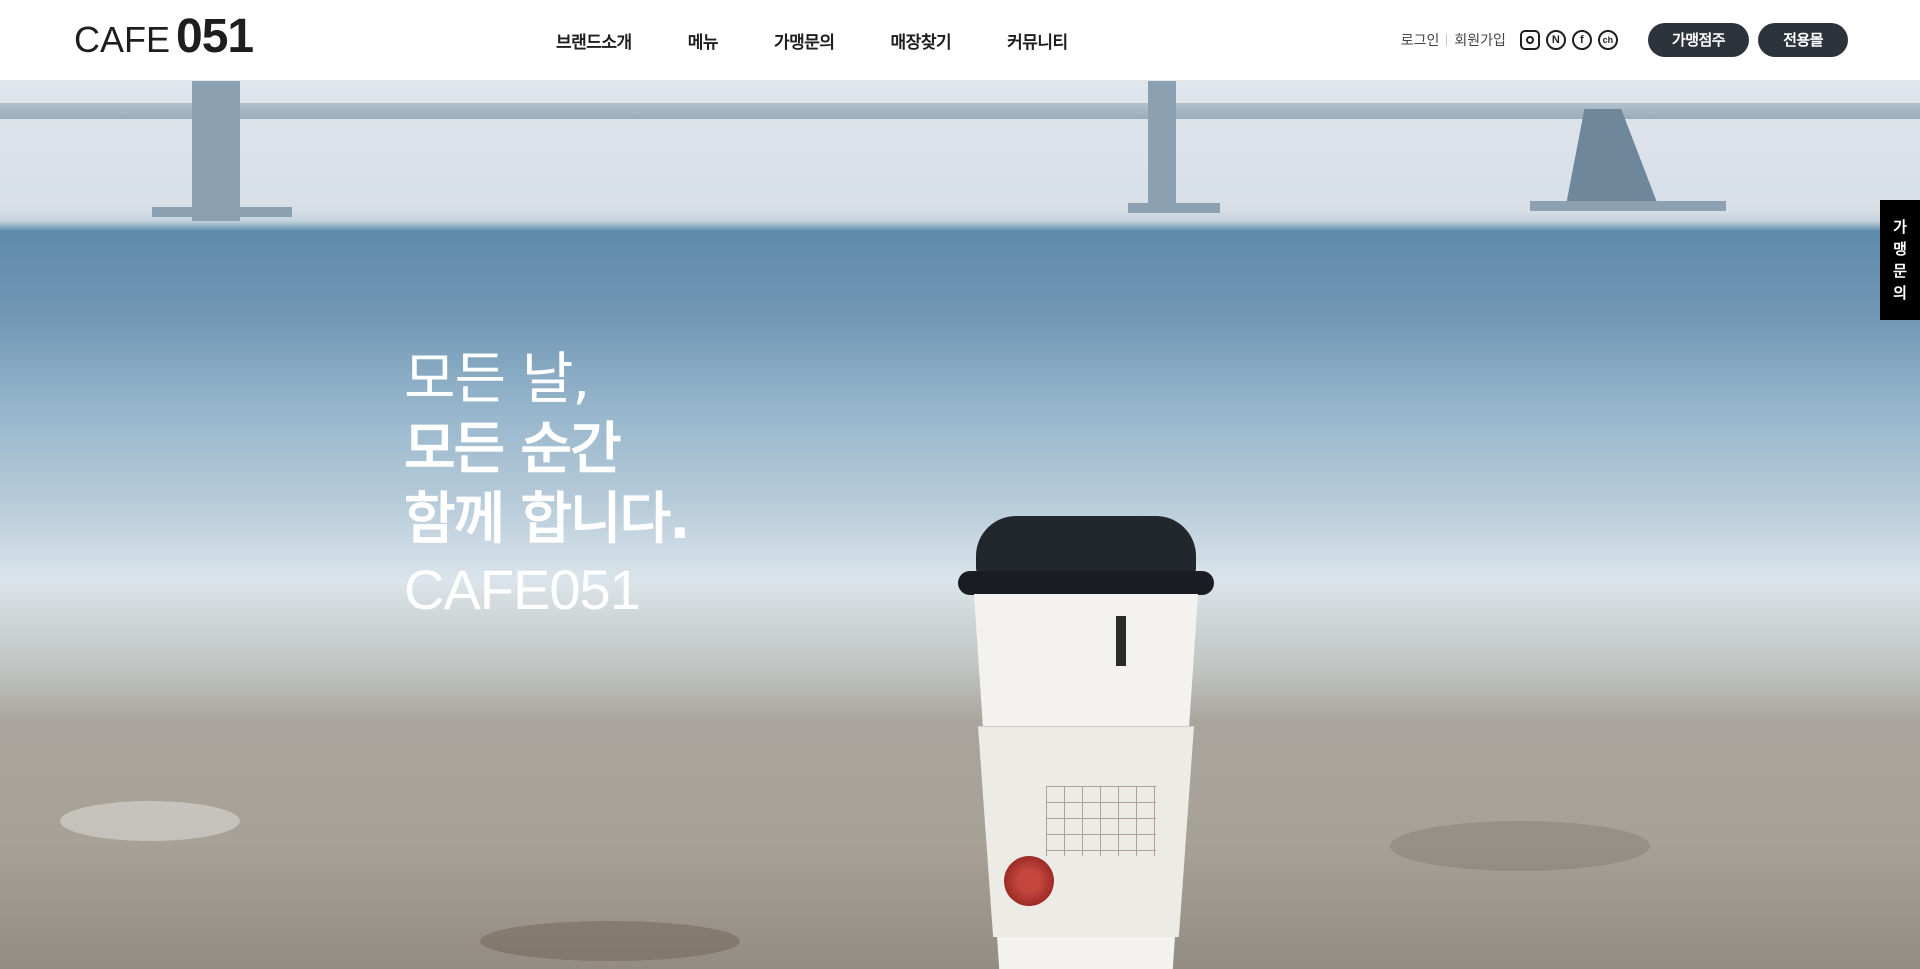 This screenshot has width=1920, height=969. What do you see at coordinates (1612, 157) in the screenshot?
I see `bridge-tower` at bounding box center [1612, 157].